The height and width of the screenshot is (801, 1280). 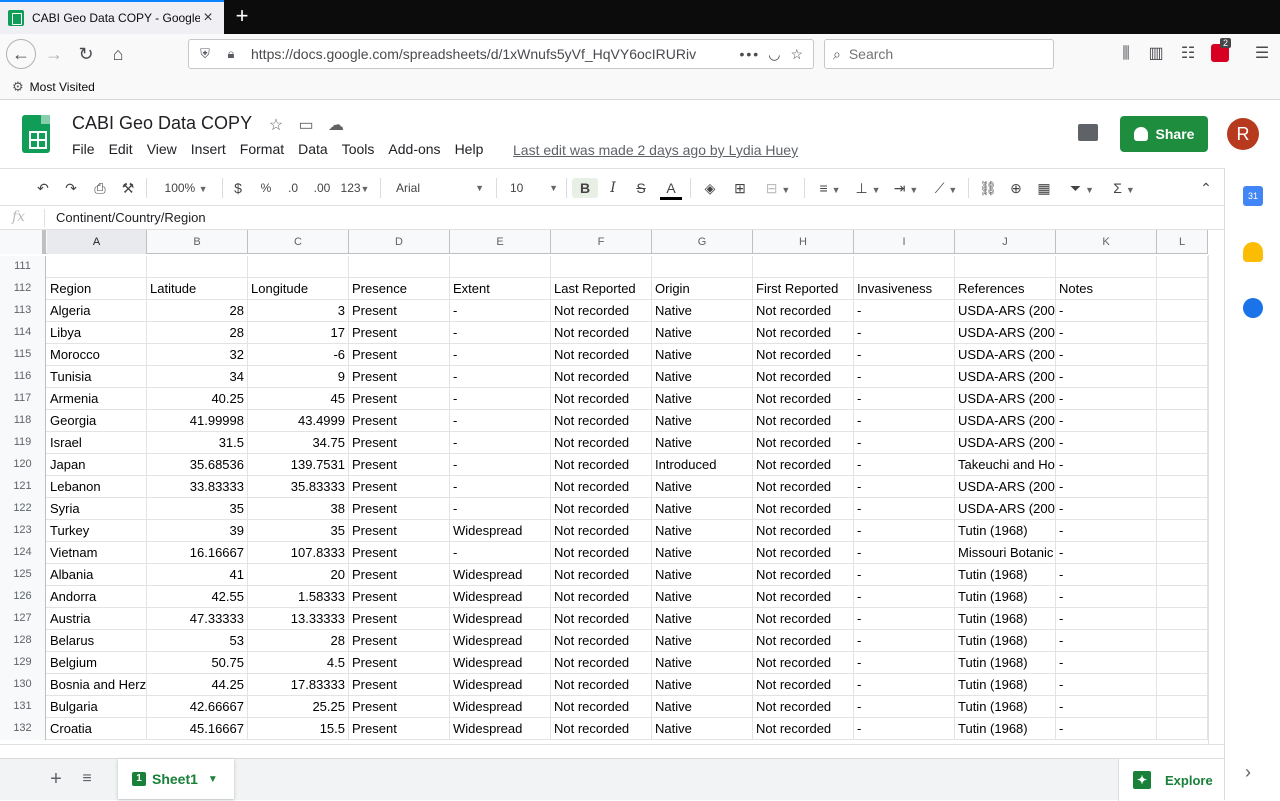 What do you see at coordinates (399, 553) in the screenshot?
I see `cell-d124: Present` at bounding box center [399, 553].